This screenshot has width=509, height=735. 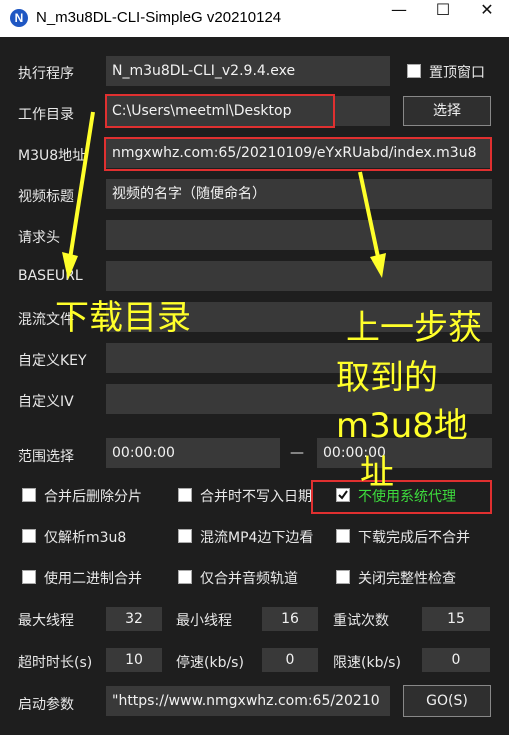 What do you see at coordinates (377, 473) in the screenshot?
I see `step-annotation-line4: 址` at bounding box center [377, 473].